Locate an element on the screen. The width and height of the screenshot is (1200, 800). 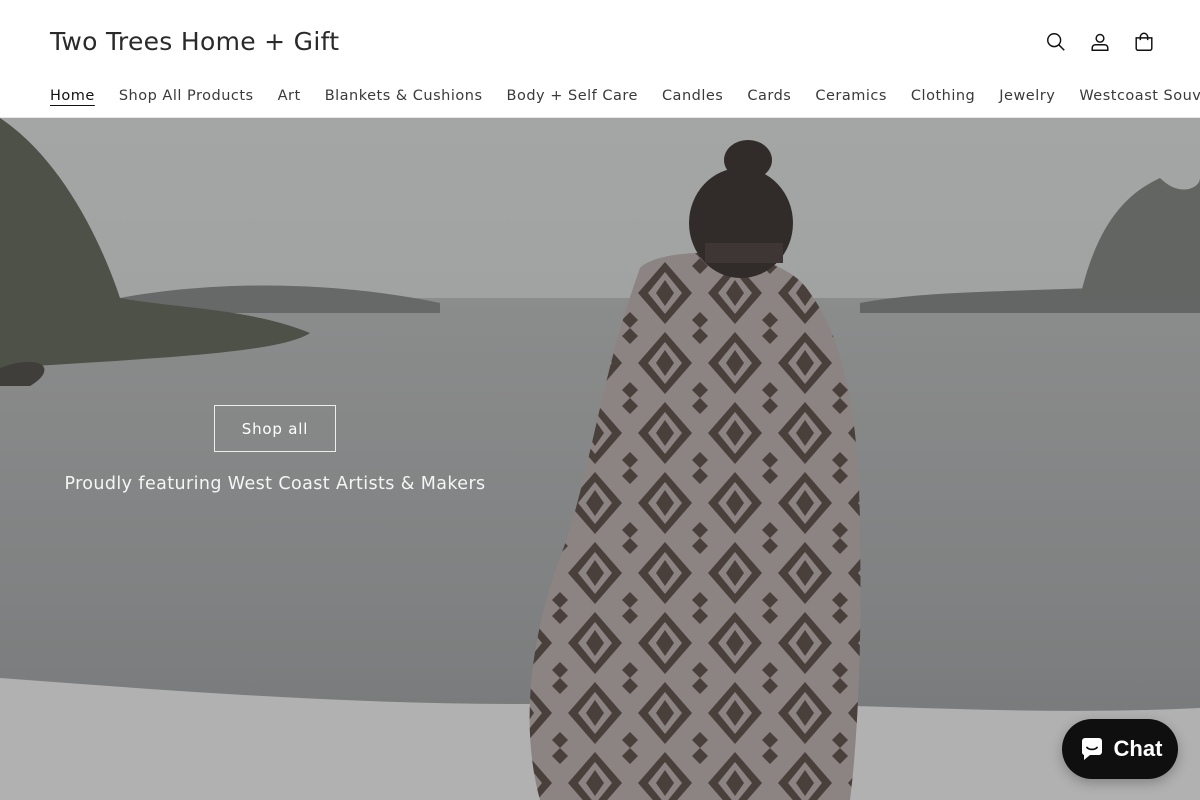
nav-item-cards: Cards is located at coordinates (769, 96).